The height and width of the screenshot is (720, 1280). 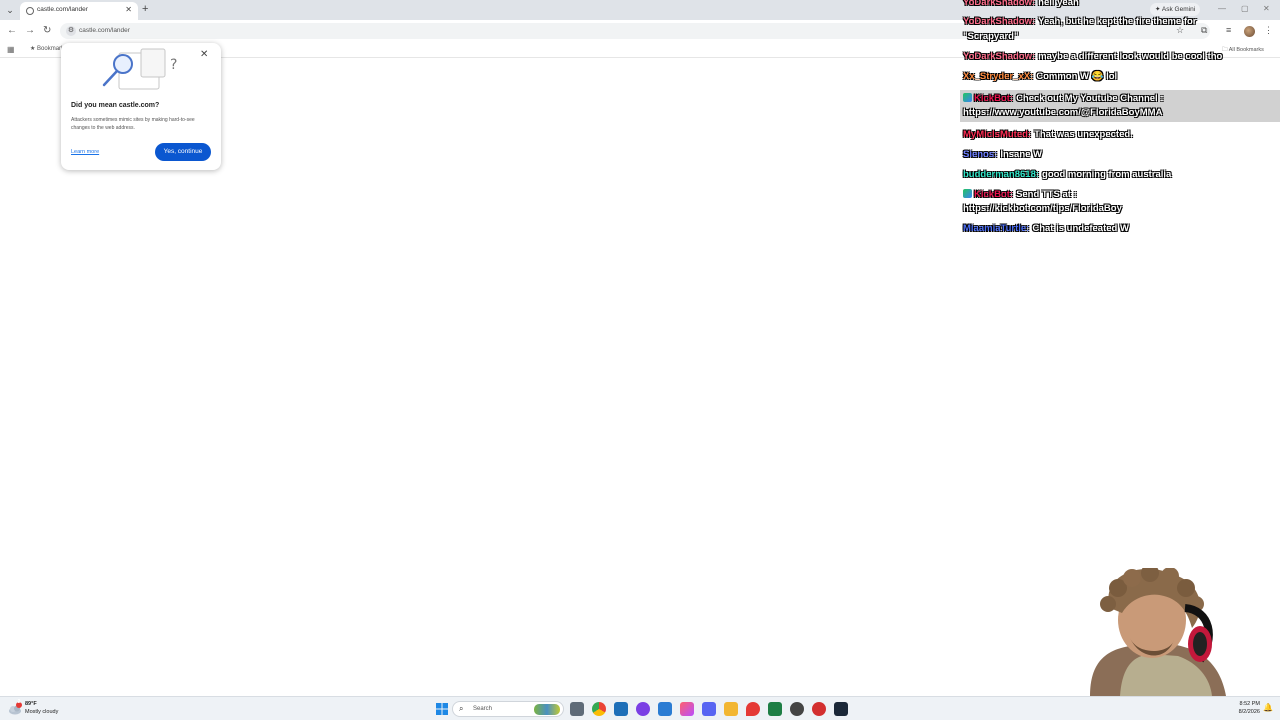 I want to click on tab-search-icon: ⌄, so click(x=10, y=10).